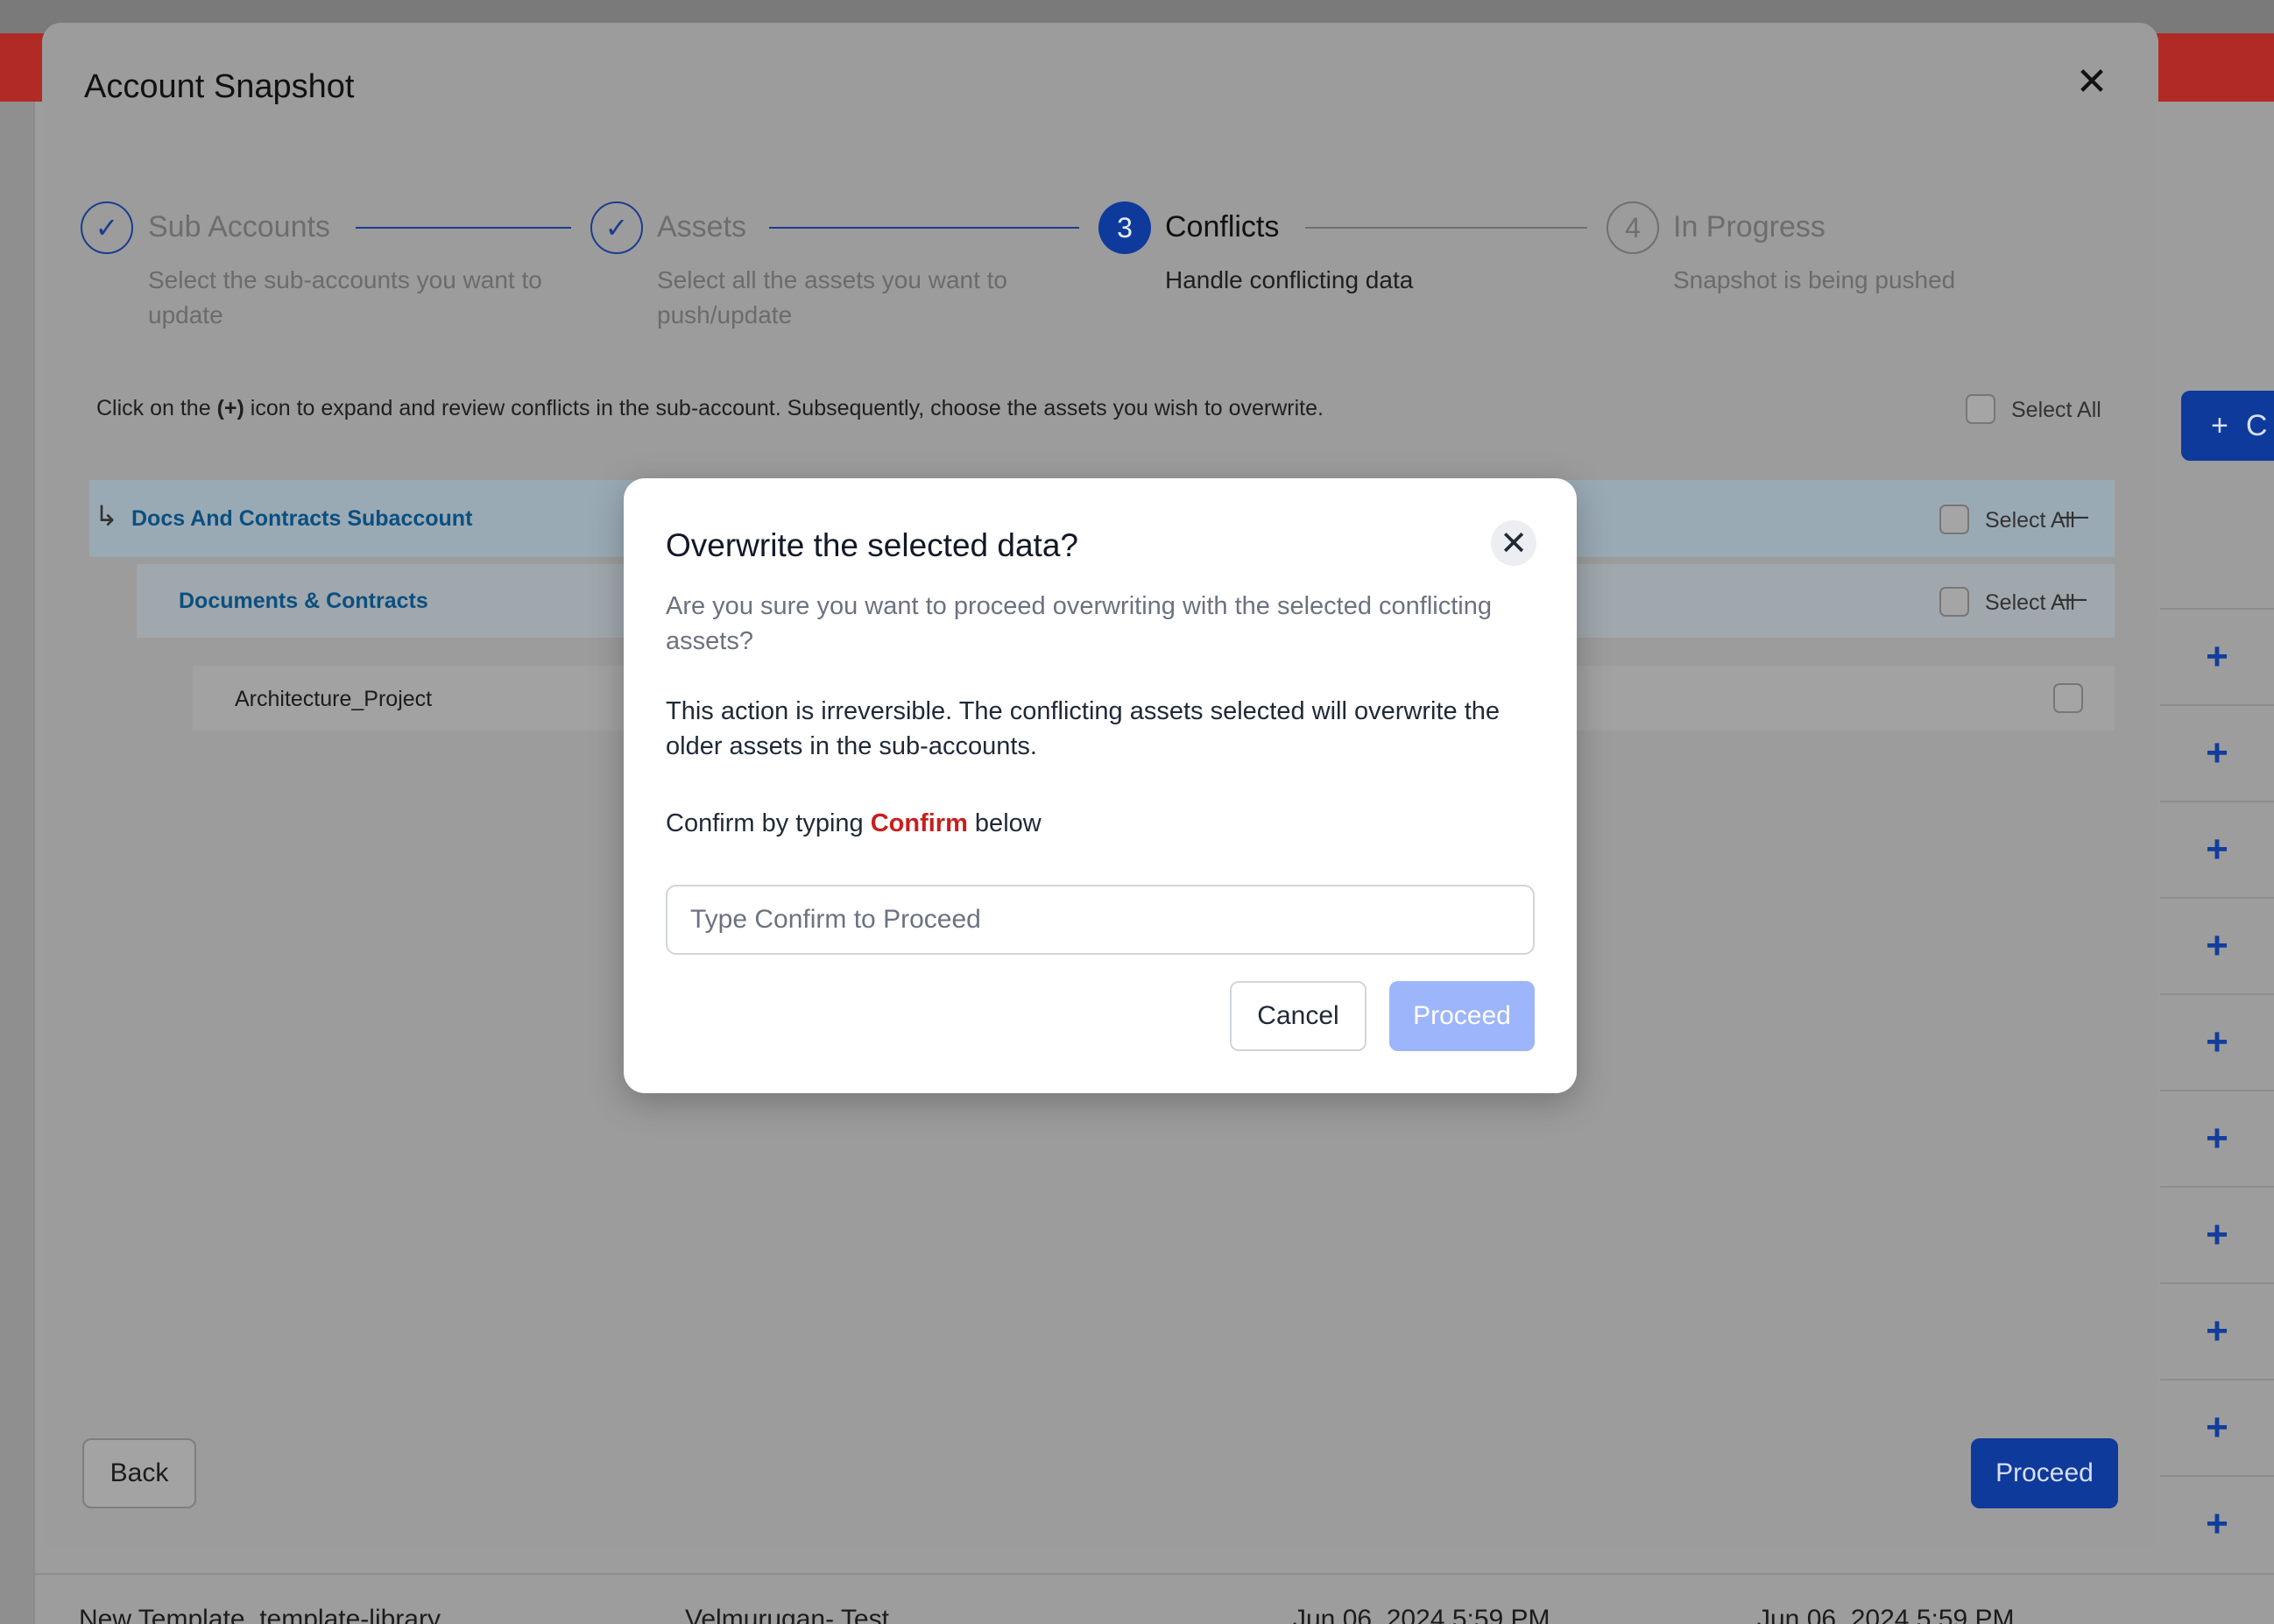 This screenshot has width=2274, height=1624. I want to click on create-button: + C, so click(2227, 426).